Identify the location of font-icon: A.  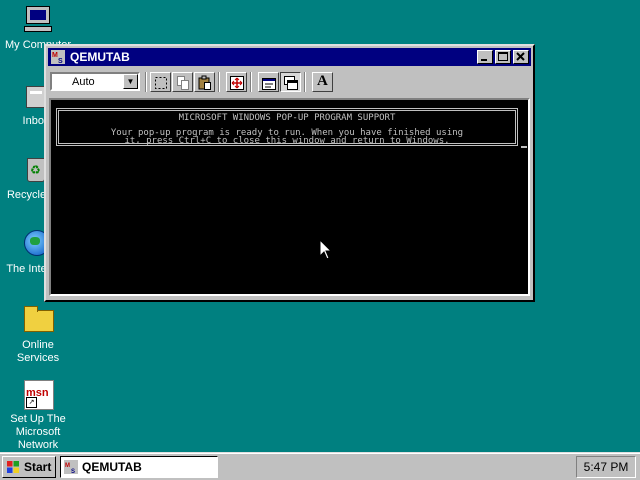
(322, 81).